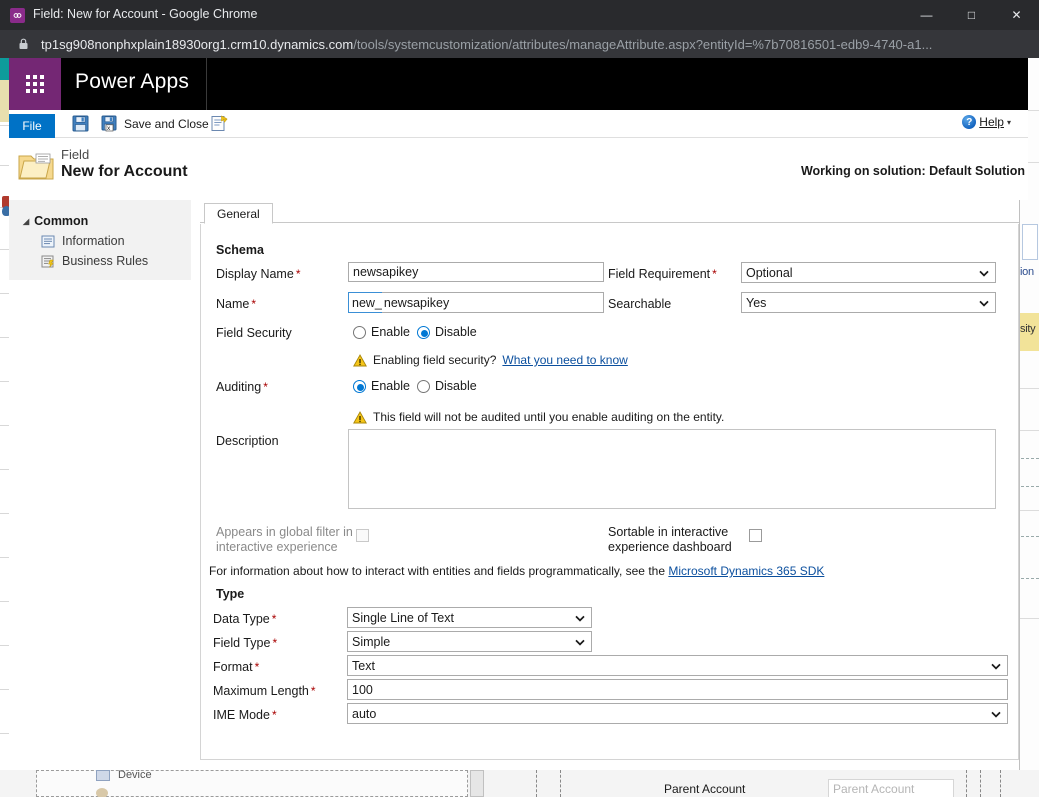  I want to click on field-requirement-select: Optional, so click(868, 272).